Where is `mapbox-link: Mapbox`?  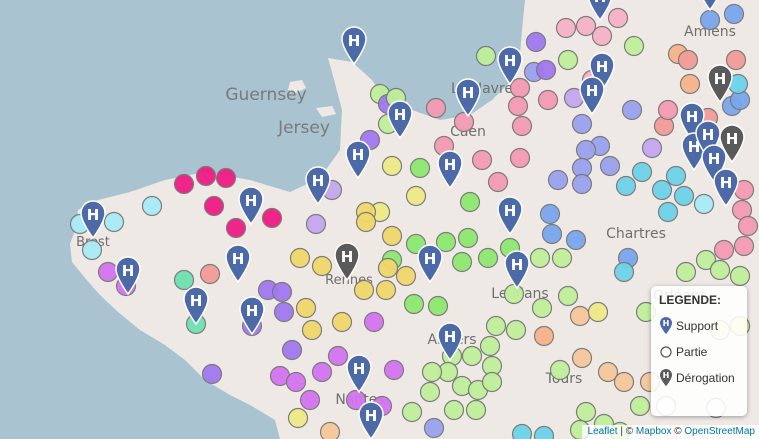
mapbox-link: Mapbox is located at coordinates (654, 431).